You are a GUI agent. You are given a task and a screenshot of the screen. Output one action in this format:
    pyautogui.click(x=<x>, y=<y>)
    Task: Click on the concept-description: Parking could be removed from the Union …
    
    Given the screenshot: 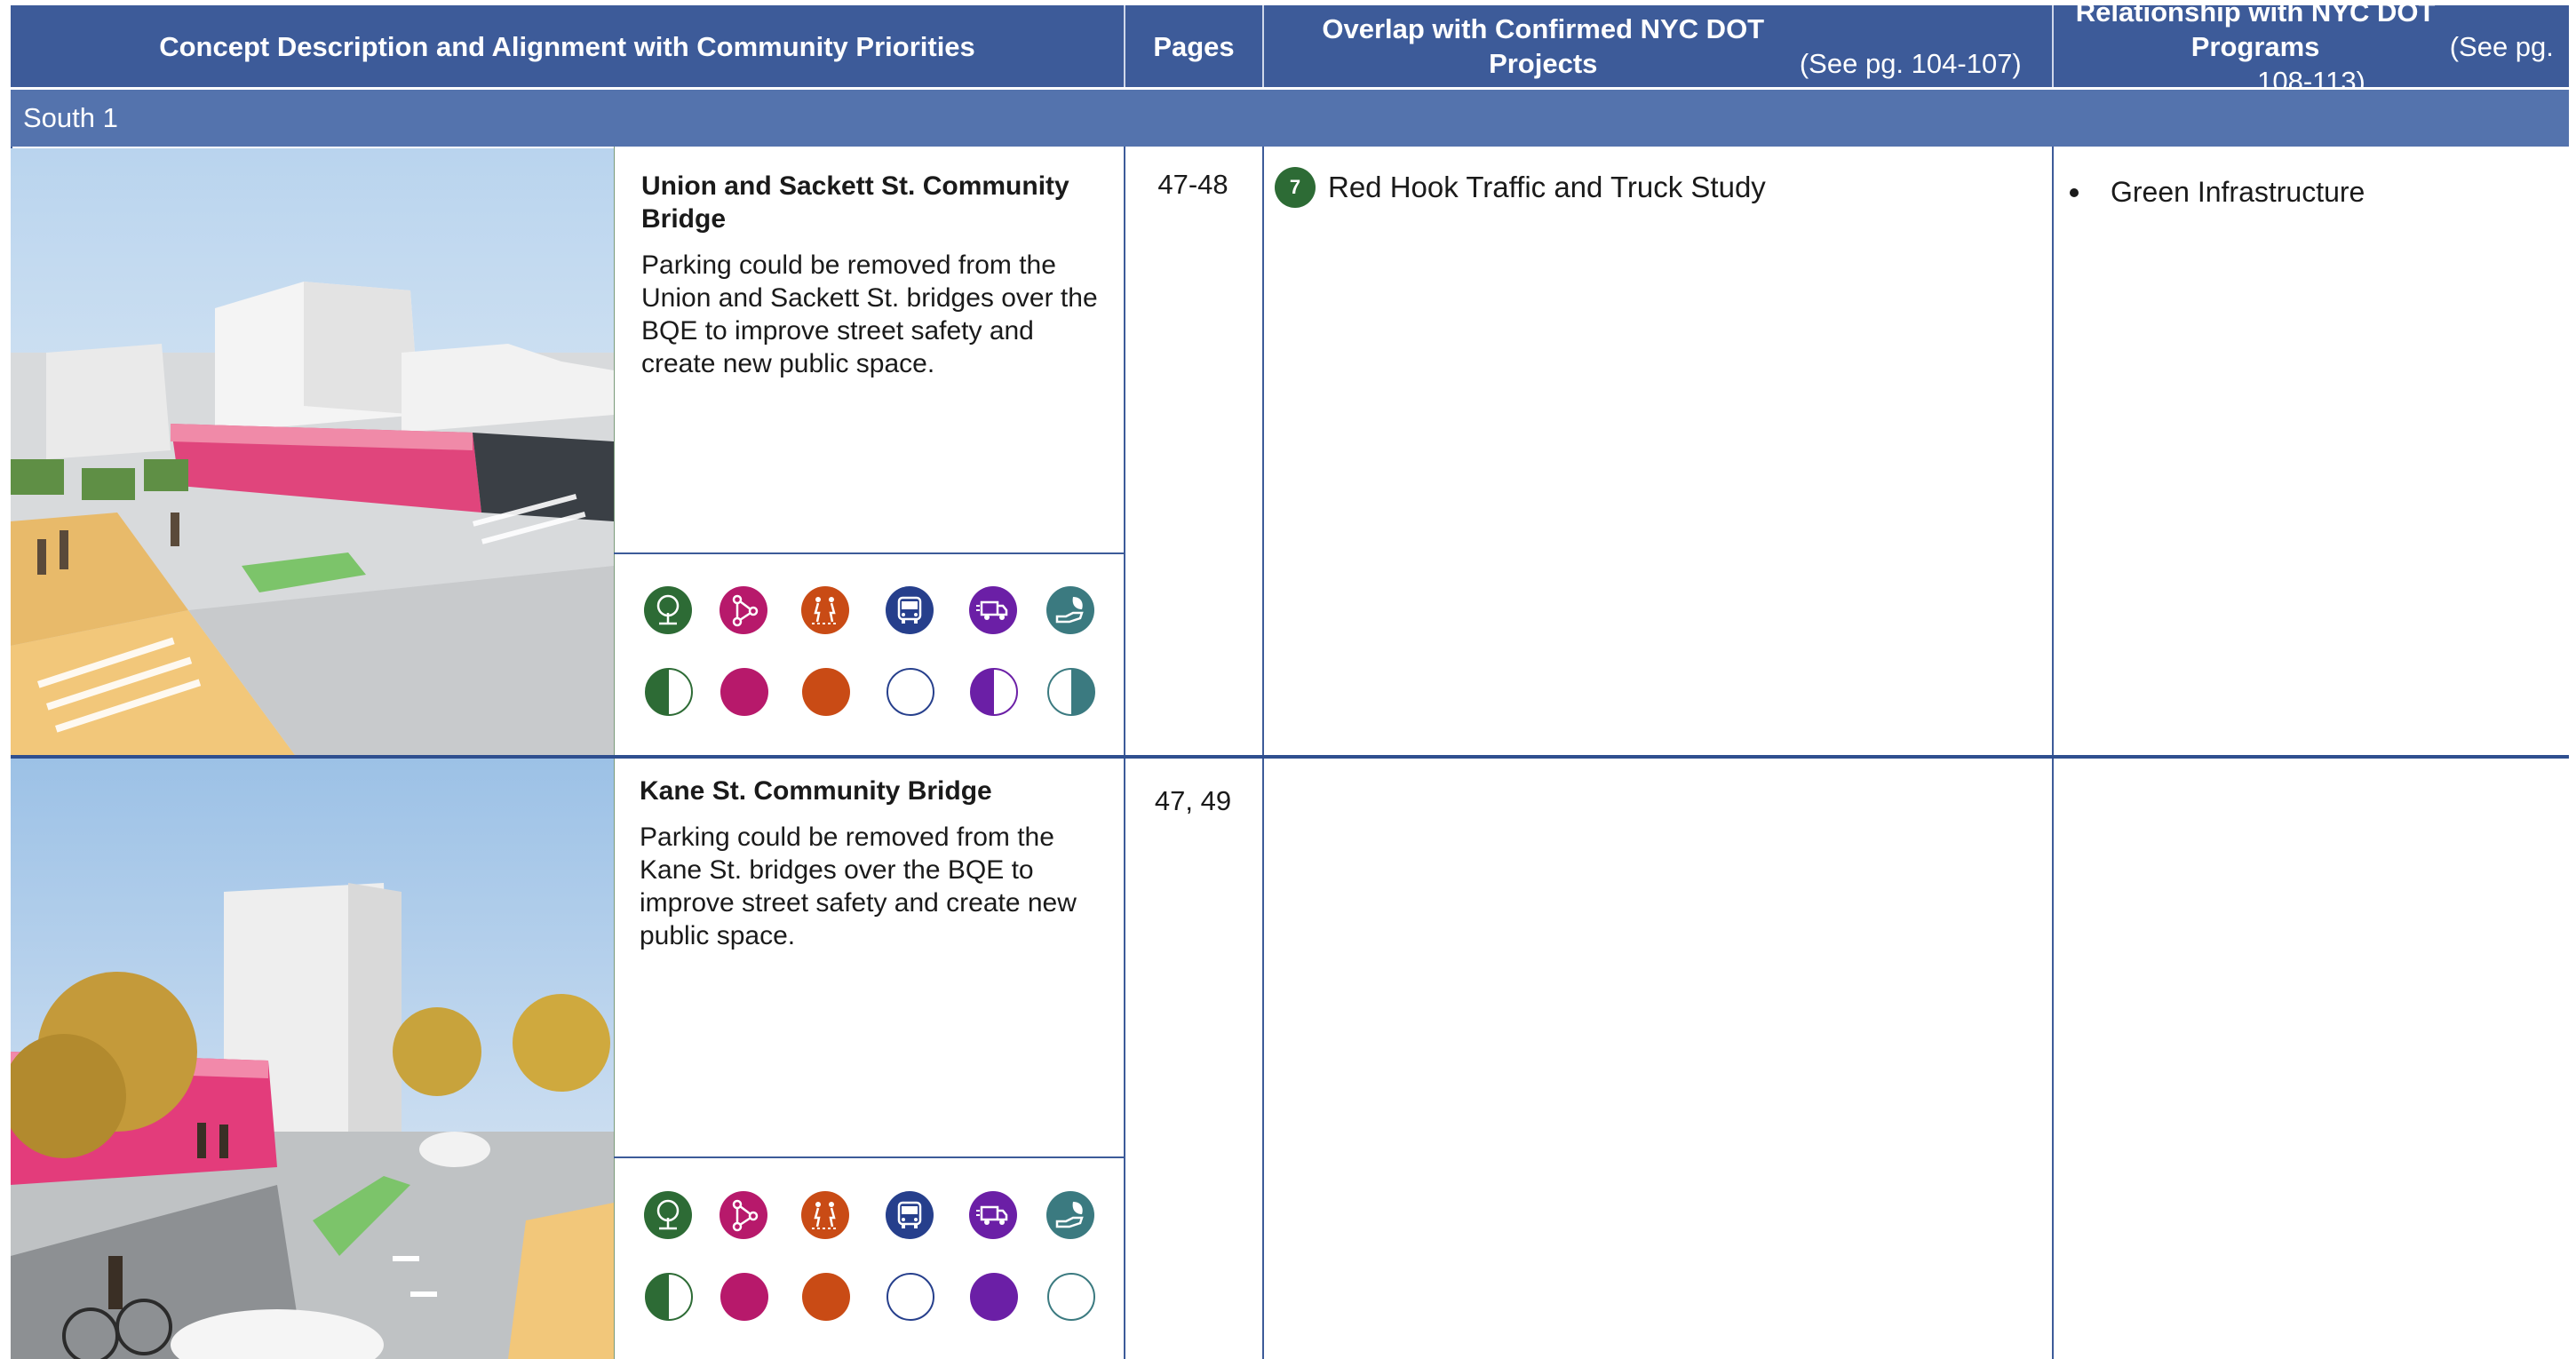 What is the action you would take?
    pyautogui.click(x=869, y=314)
    